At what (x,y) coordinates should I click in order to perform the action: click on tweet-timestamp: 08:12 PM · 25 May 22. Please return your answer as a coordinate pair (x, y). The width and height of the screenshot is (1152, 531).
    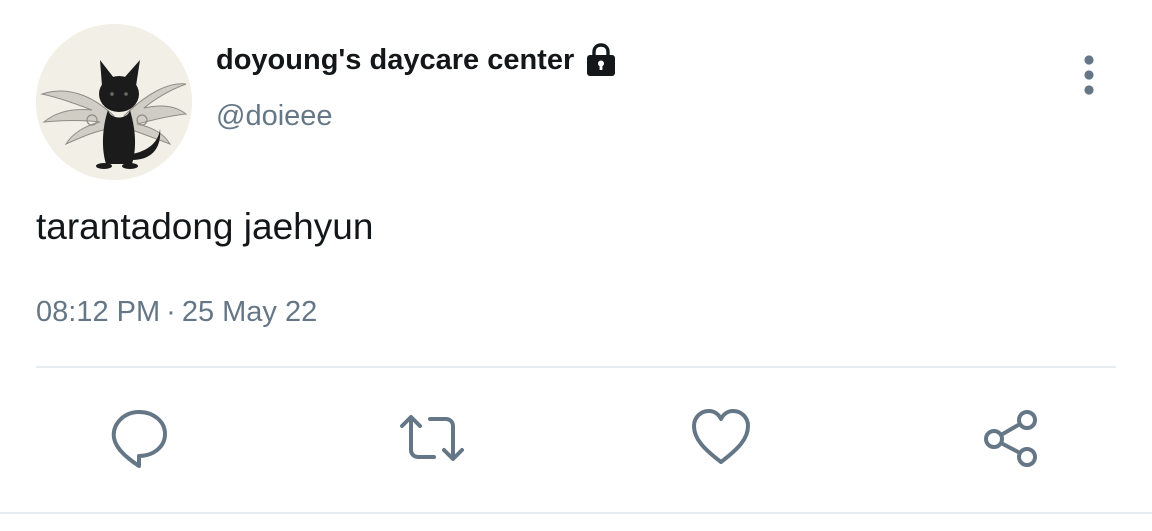
    Looking at the image, I should click on (176, 312).